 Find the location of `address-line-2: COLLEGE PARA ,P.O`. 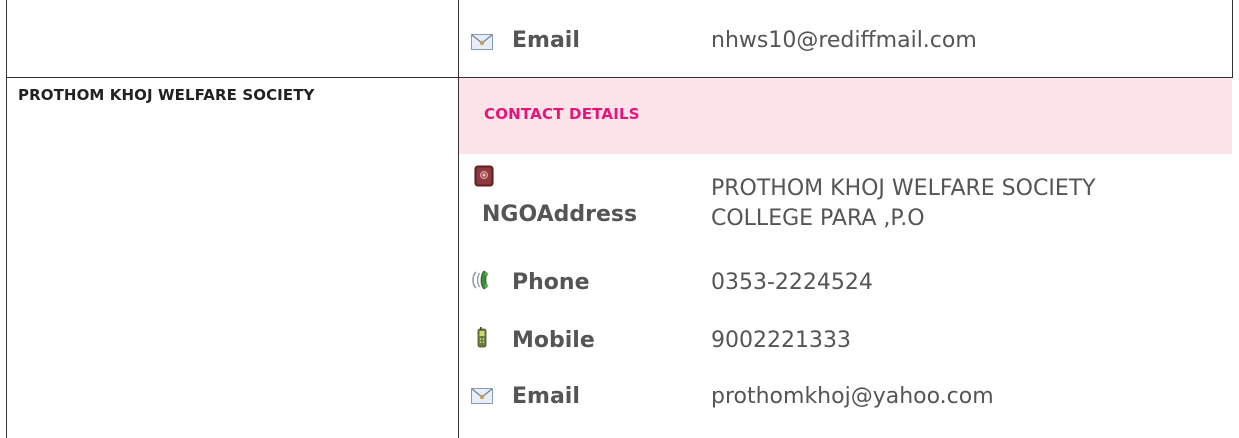

address-line-2: COLLEGE PARA ,P.O is located at coordinates (818, 218).